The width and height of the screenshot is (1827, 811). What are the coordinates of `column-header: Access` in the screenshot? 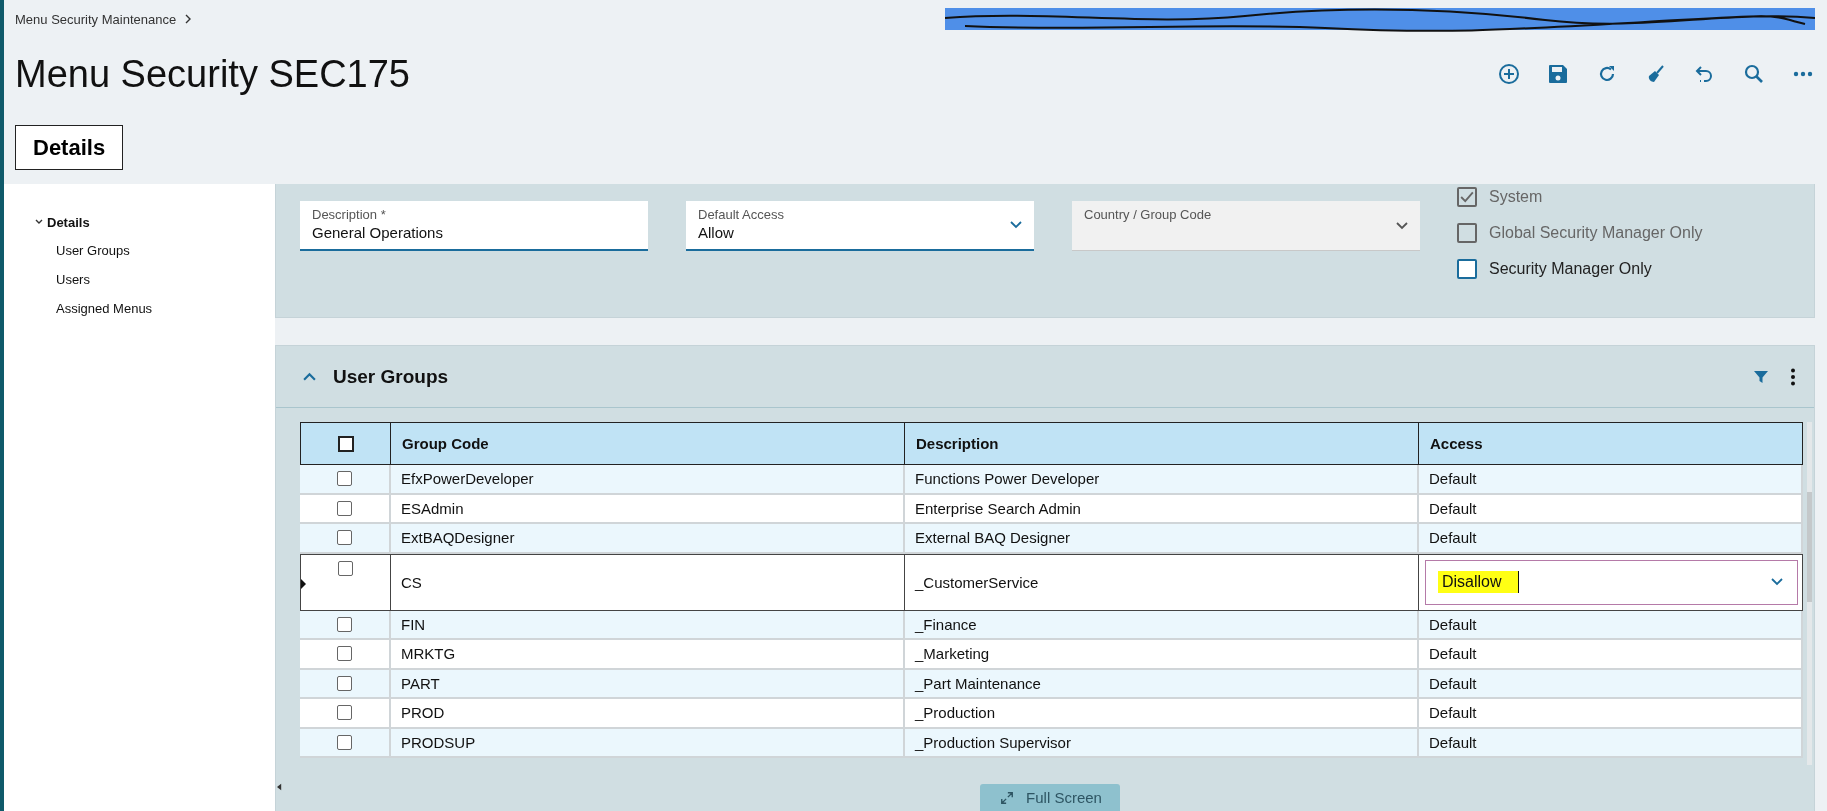 It's located at (1611, 443).